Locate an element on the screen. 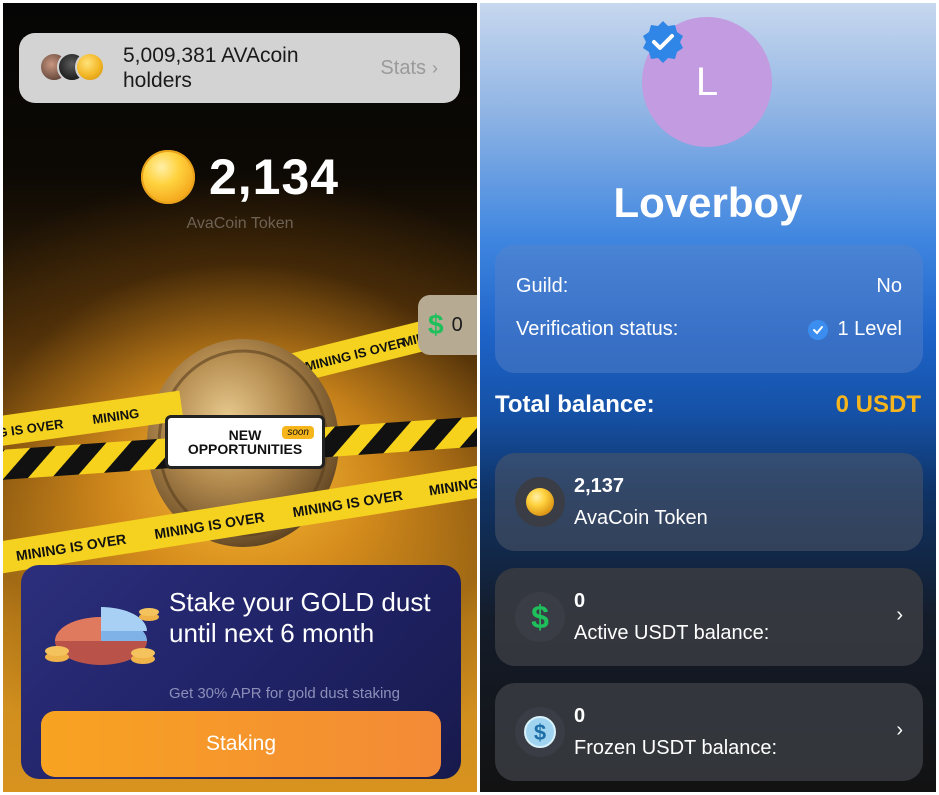  avatar-letter: L is located at coordinates (707, 81).